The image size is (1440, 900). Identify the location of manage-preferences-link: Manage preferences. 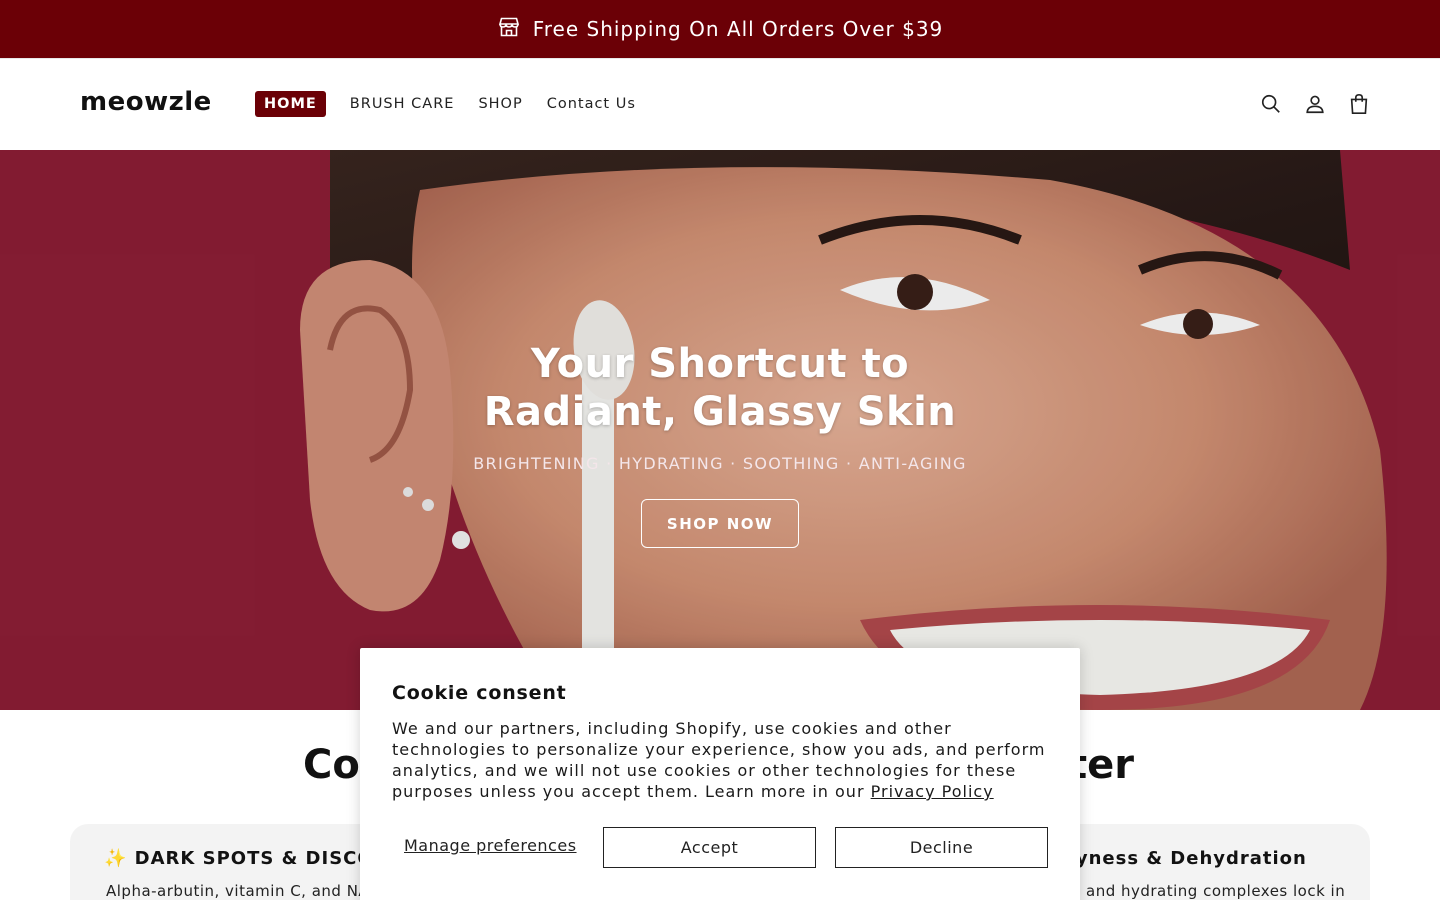
(490, 845).